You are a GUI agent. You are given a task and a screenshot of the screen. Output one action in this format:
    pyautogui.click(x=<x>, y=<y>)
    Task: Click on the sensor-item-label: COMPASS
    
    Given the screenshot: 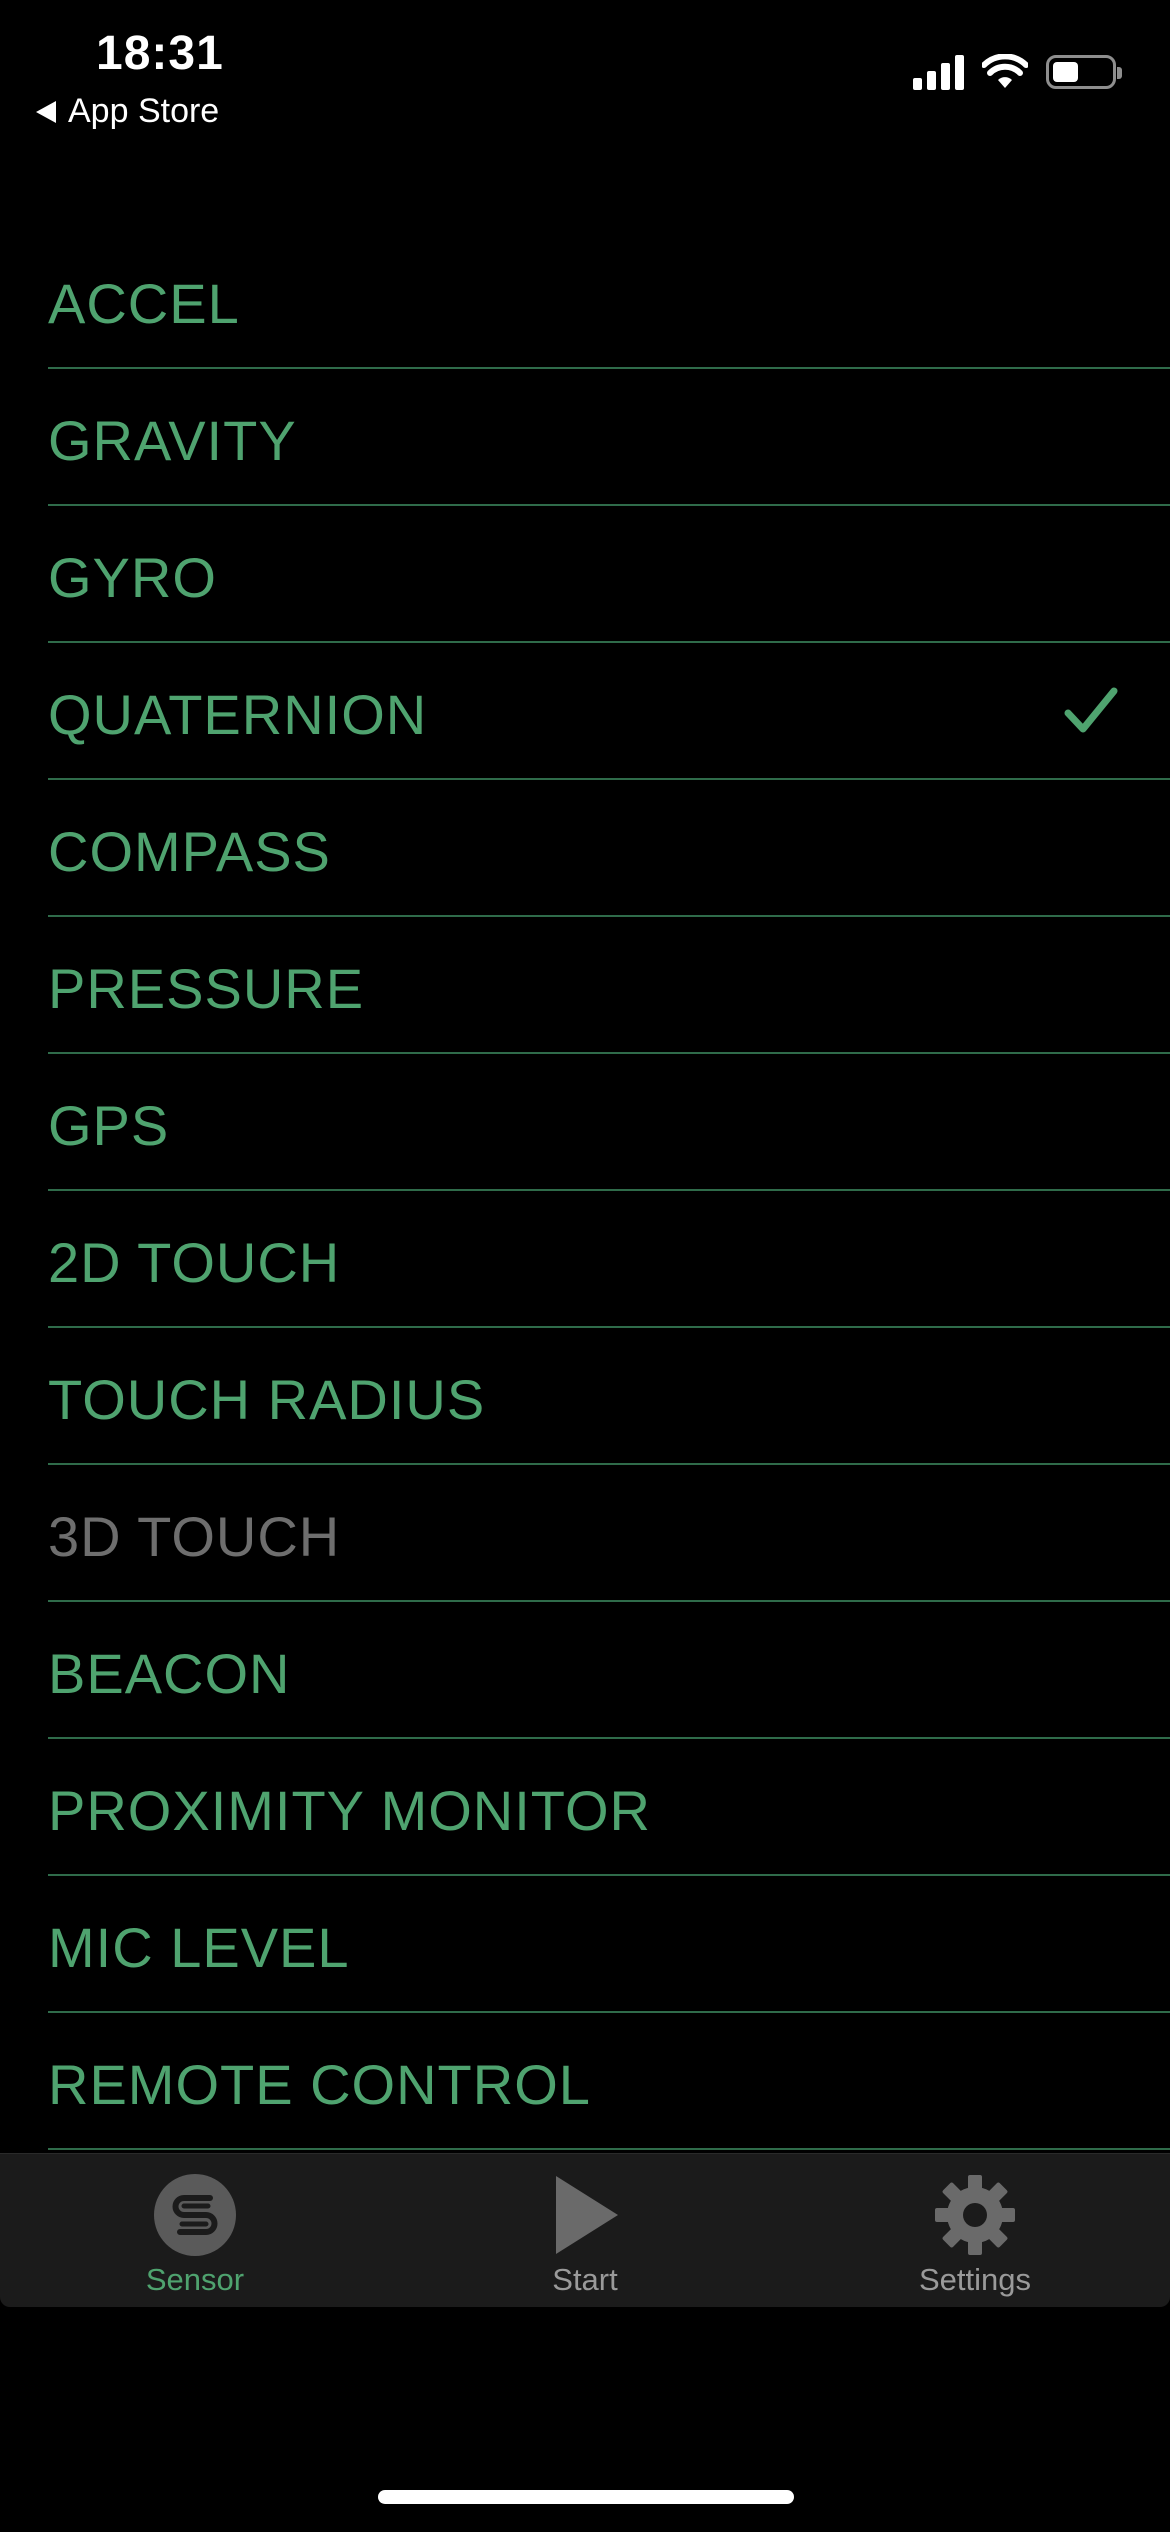 What is the action you would take?
    pyautogui.click(x=189, y=851)
    